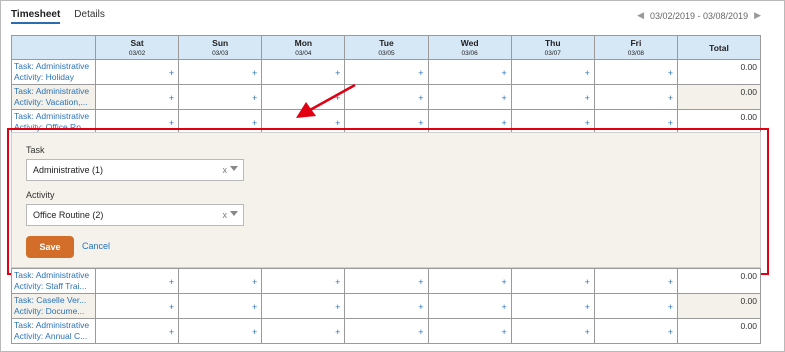 The width and height of the screenshot is (785, 352). I want to click on column-header-sat: Sat 03/02, so click(137, 47).